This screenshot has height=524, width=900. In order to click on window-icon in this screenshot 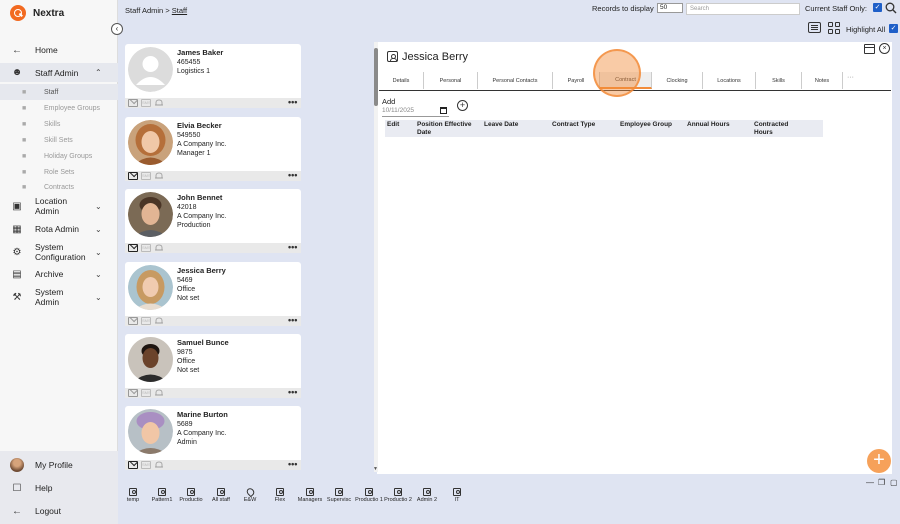, I will do `click(869, 49)`.